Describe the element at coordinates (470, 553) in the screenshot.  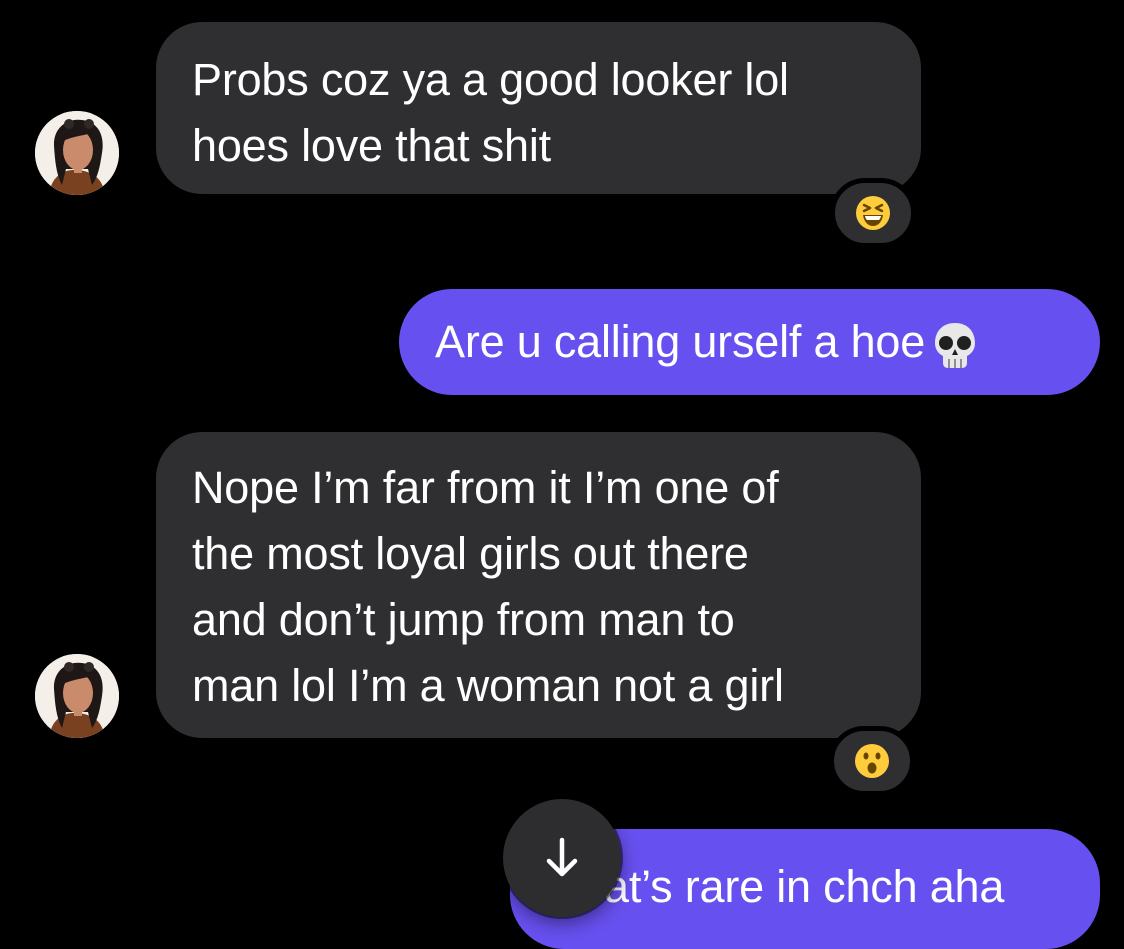
I see `message-line: the most loyal girls out there` at that location.